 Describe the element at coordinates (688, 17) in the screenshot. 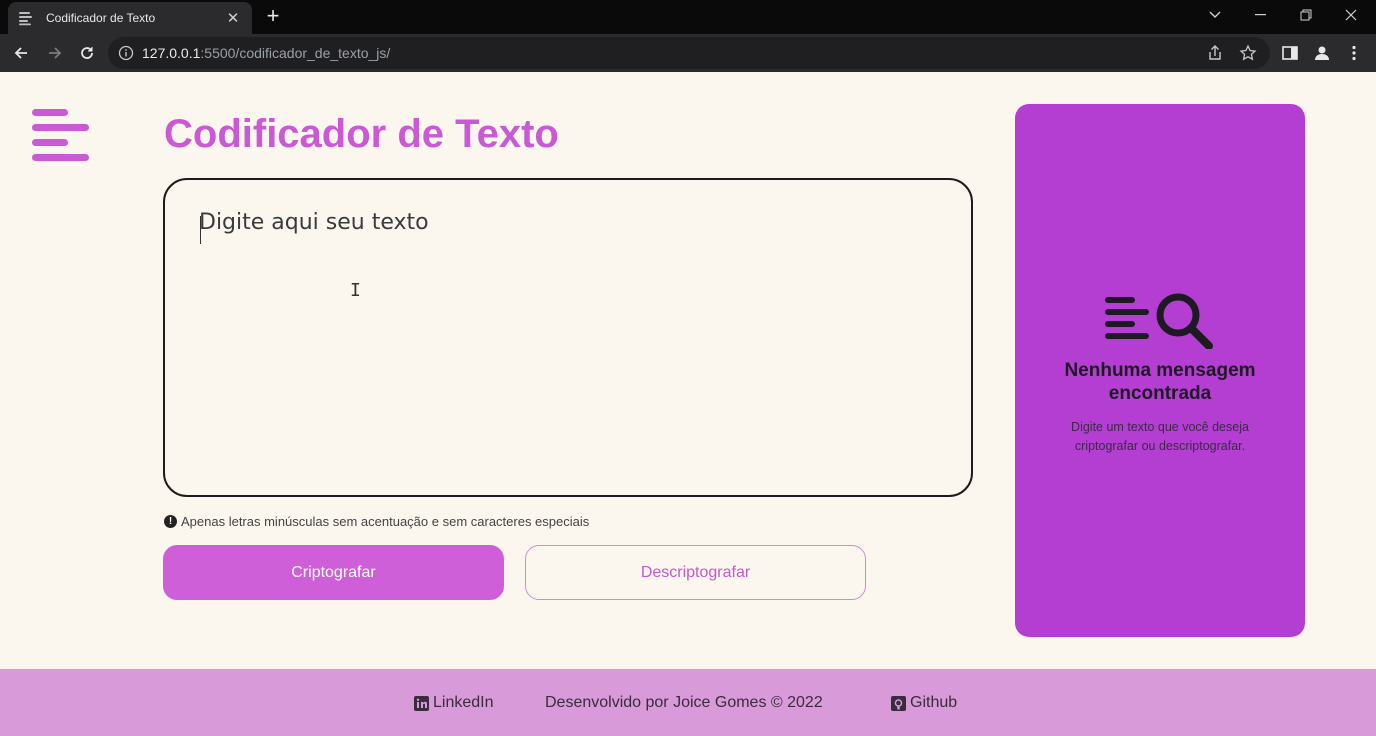

I see `browser-titlebar: Codificador de Texto ✕ +` at that location.